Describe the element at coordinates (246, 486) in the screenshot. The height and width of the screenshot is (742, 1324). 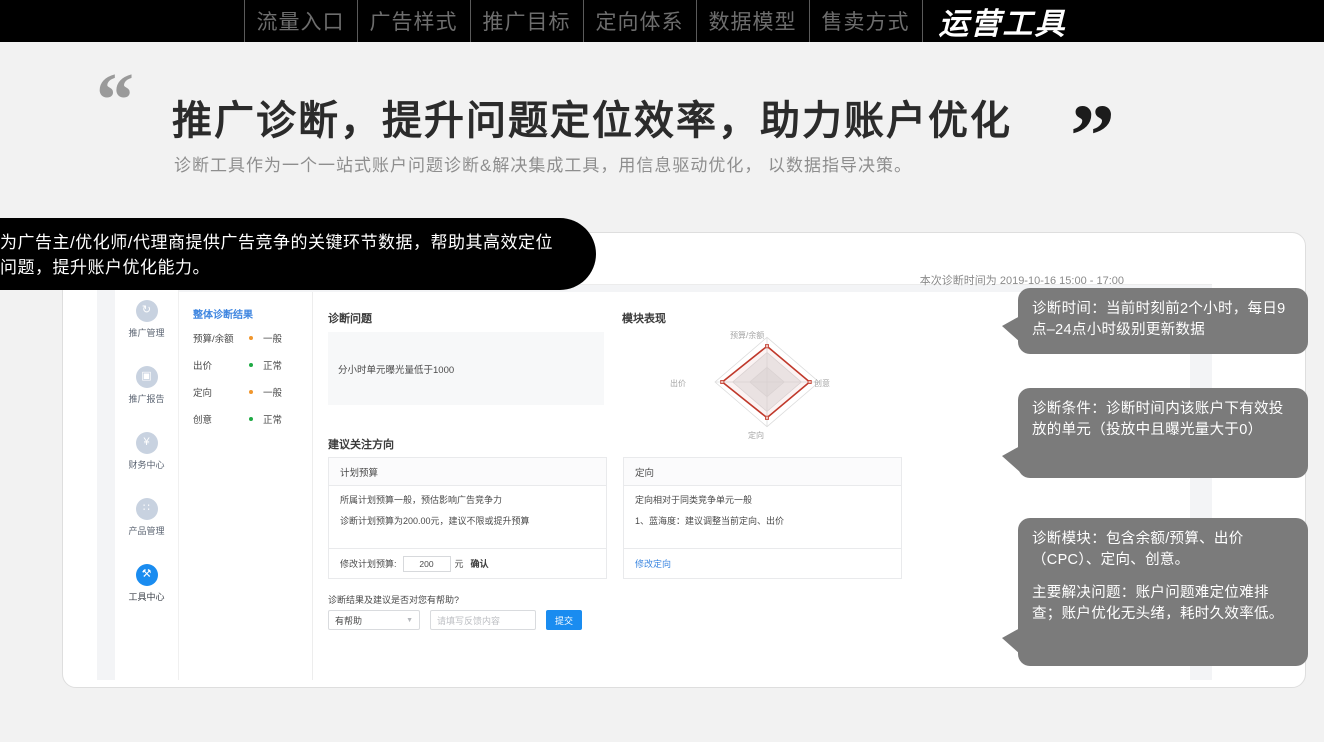
I see `overall-result-column: 整体诊断结果 预算/余额 一般 出价 正常 定向 一般 创意 正常` at that location.